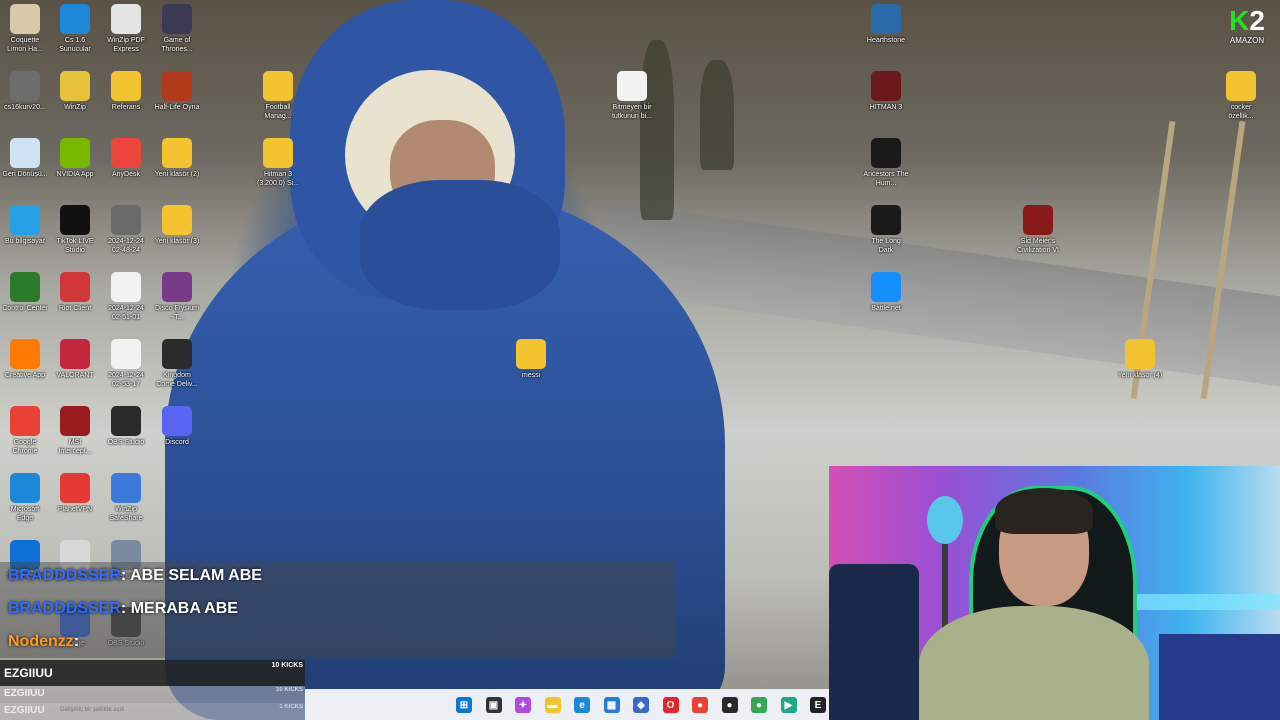 The image size is (1280, 720). What do you see at coordinates (75, 308) in the screenshot?
I see `desktop-icon-label: Riot Client` at bounding box center [75, 308].